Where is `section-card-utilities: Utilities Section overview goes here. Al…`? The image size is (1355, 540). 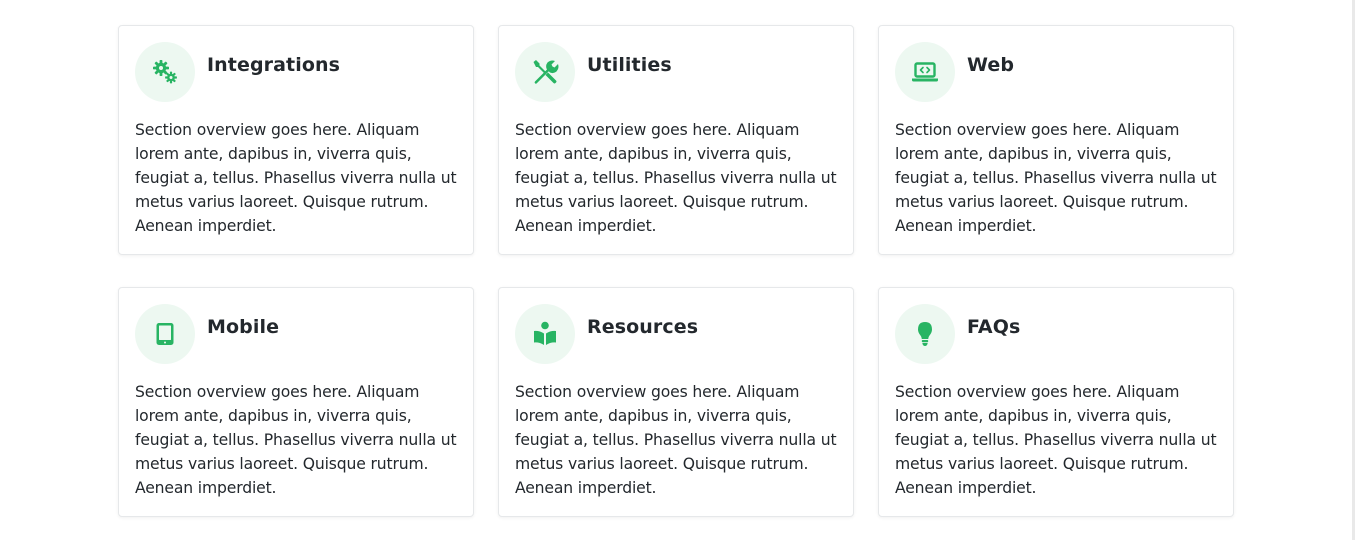
section-card-utilities: Utilities Section overview goes here. Al… is located at coordinates (676, 140).